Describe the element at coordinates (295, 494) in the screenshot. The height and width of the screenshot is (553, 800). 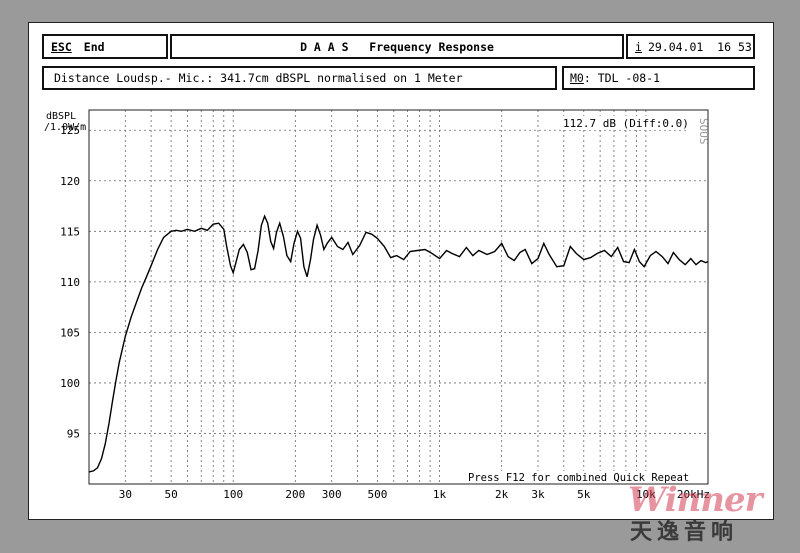
I see `x-tick-label: 200` at that location.